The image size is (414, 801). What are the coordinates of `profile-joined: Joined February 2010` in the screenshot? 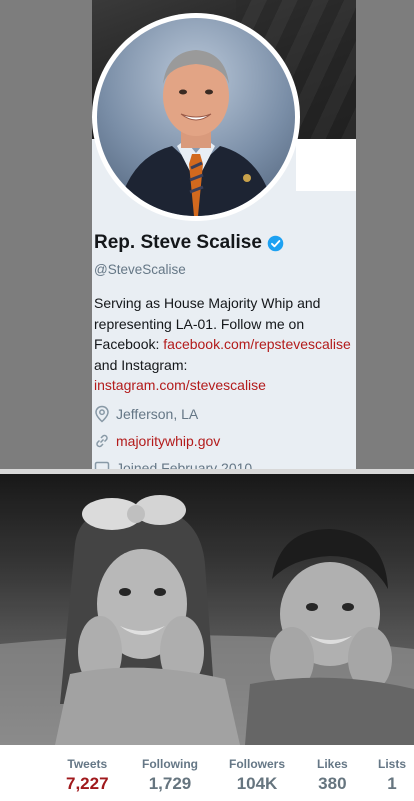 It's located at (173, 464).